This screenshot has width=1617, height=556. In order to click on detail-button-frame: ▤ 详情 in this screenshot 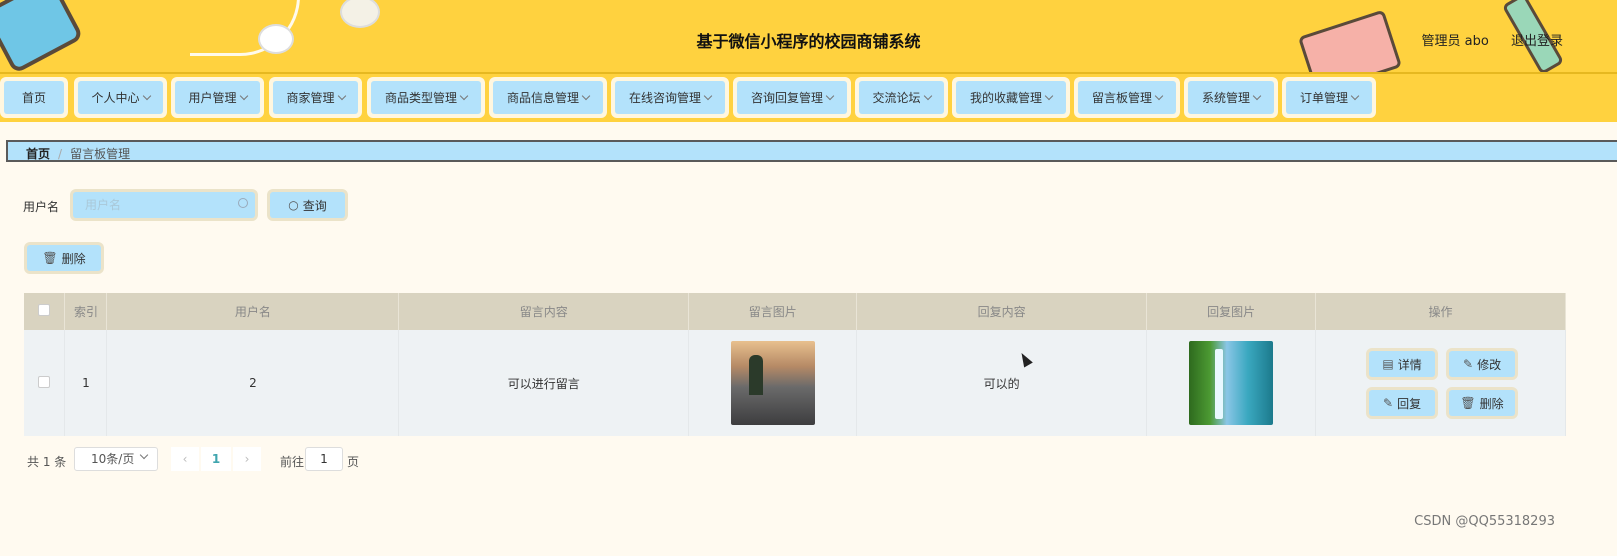, I will do `click(1402, 364)`.